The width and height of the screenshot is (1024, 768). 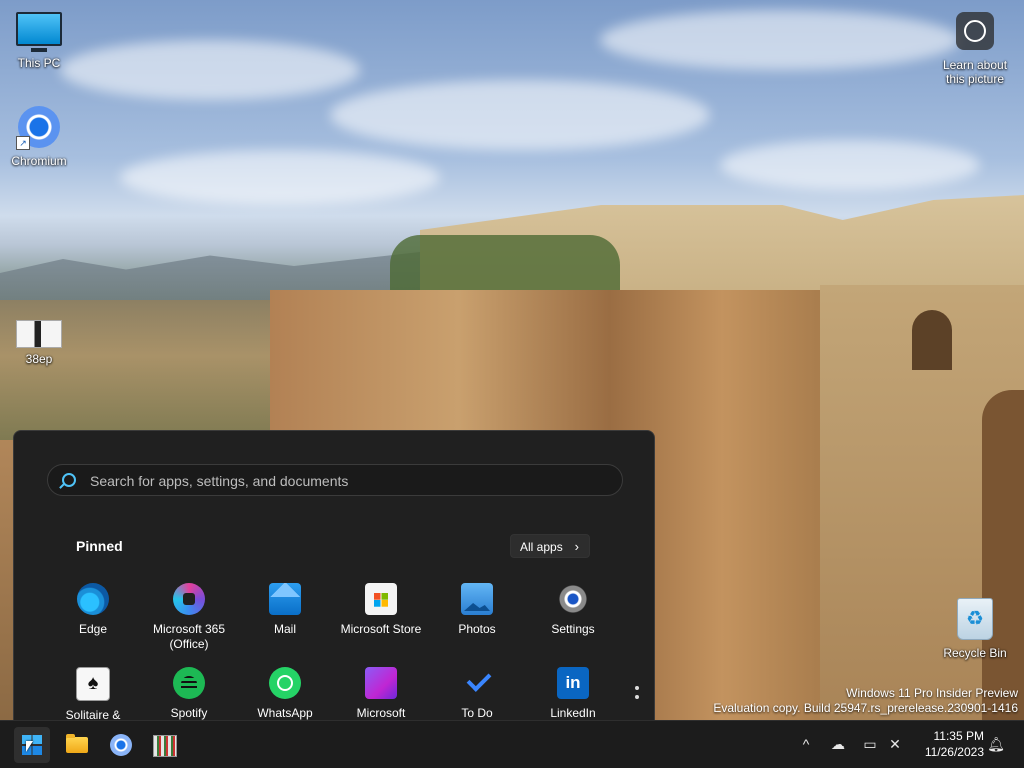 I want to click on pinned-app-label: Edge, so click(x=93, y=629).